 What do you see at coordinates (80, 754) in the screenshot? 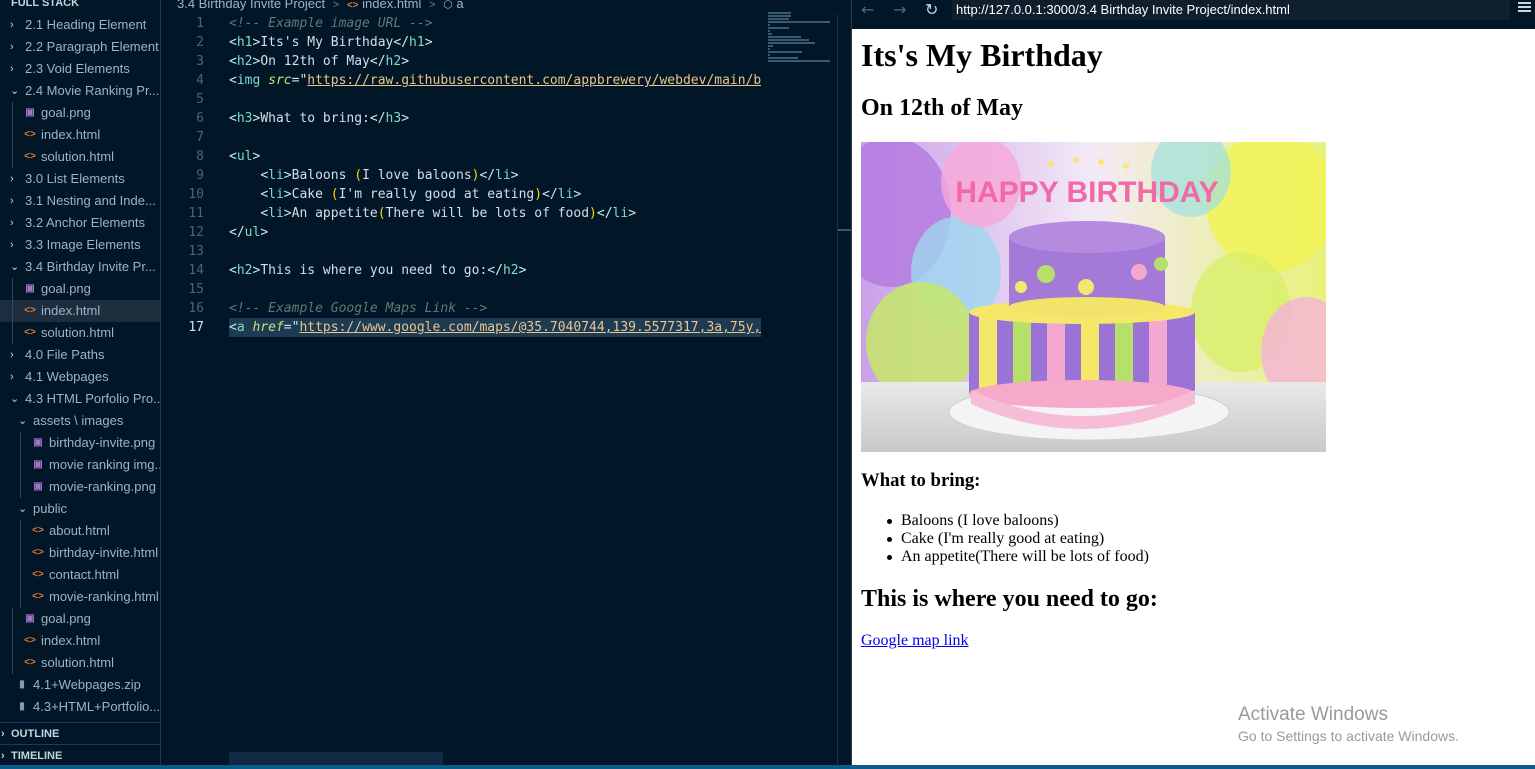
I see `timeline-panel-header: › TIMELINE` at bounding box center [80, 754].